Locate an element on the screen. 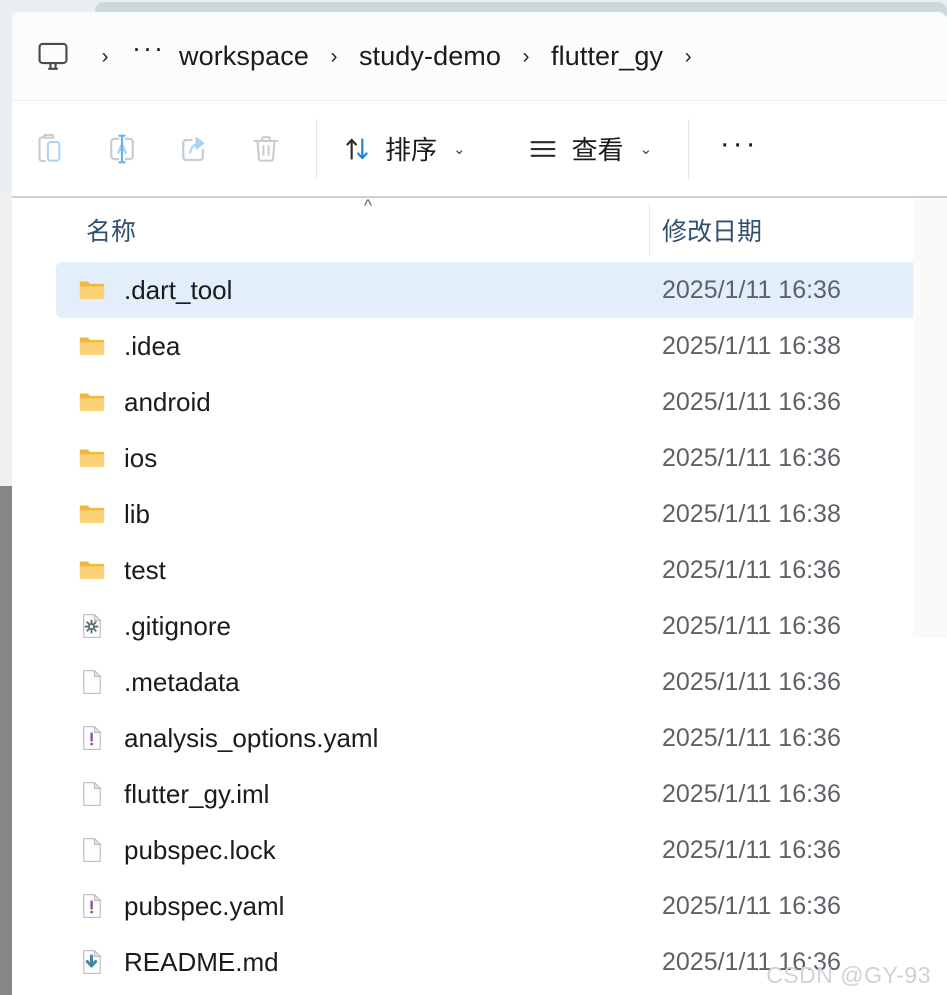 This screenshot has height=995, width=947. sort-label: 排序 is located at coordinates (411, 150).